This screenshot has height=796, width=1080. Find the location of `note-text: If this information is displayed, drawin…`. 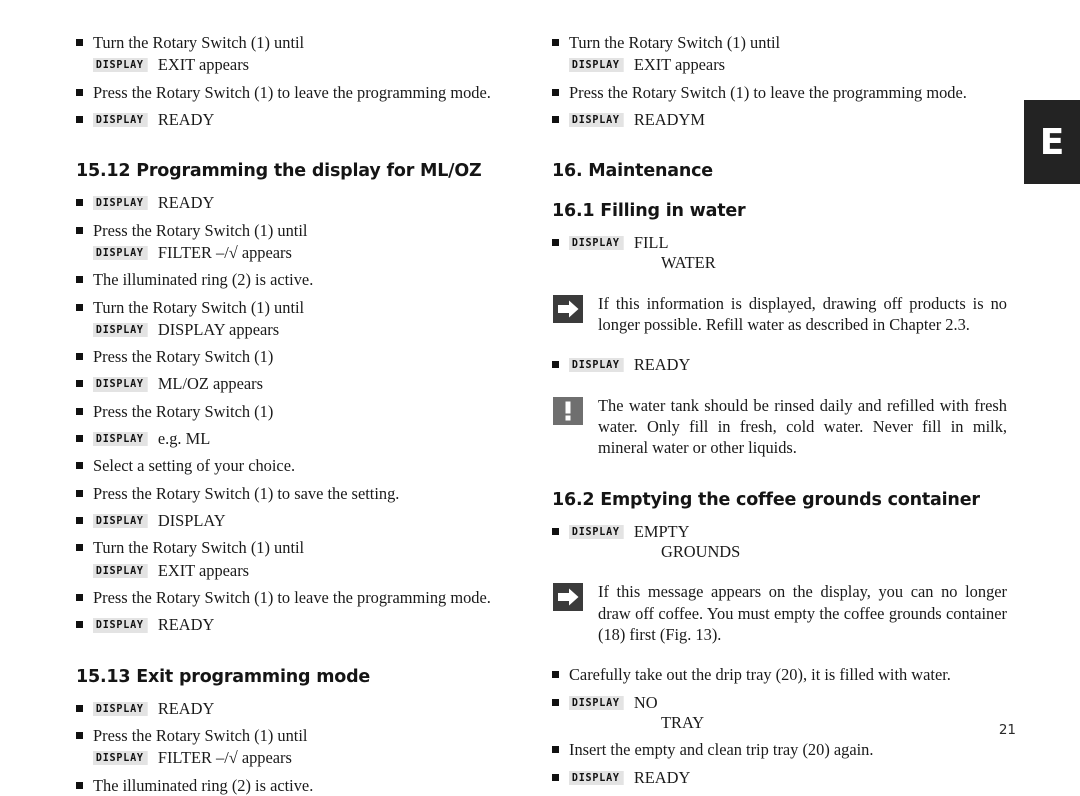

note-text: If this information is displayed, drawin… is located at coordinates (802, 314).